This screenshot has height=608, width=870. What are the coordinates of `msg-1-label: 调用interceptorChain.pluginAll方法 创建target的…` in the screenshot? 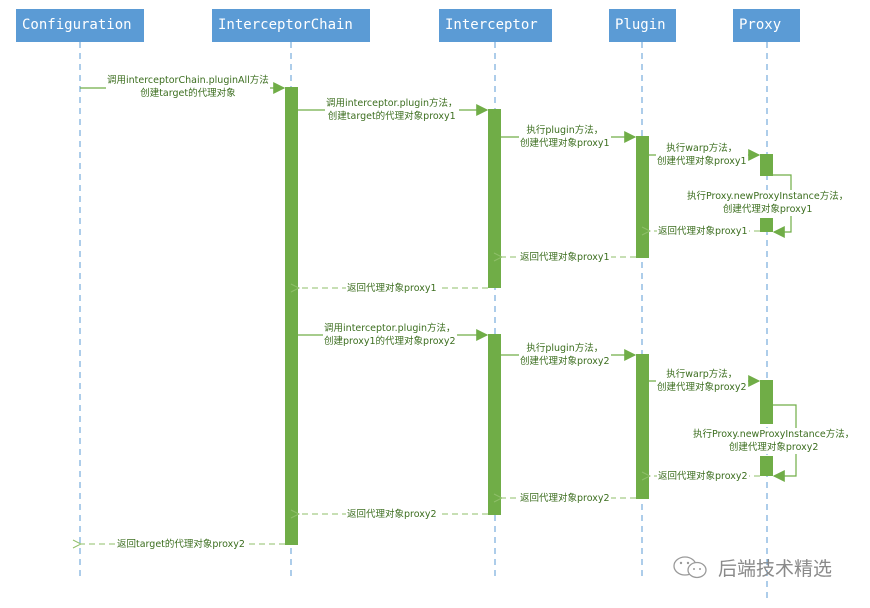 It's located at (188, 87).